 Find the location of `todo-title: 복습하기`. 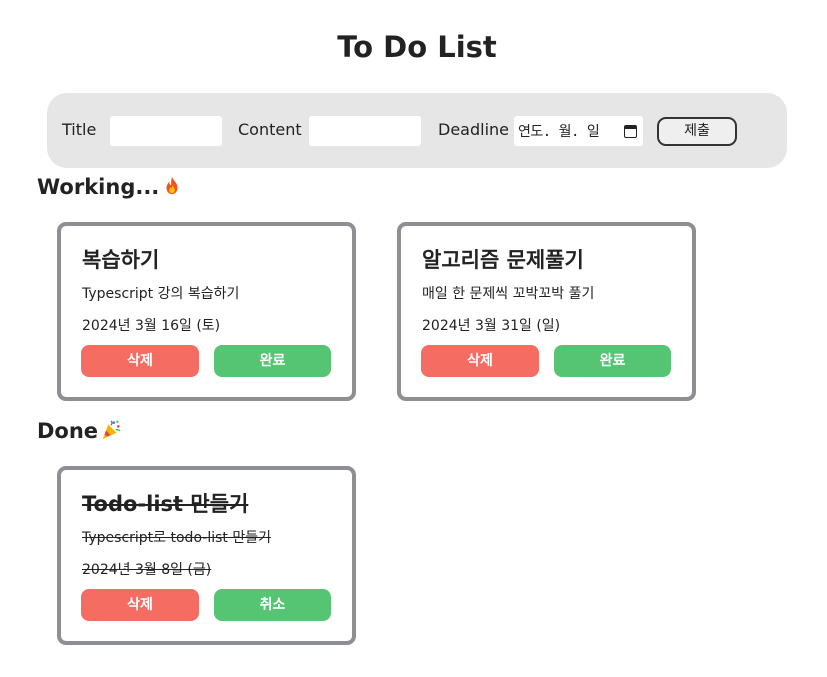

todo-title: 복습하기 is located at coordinates (121, 260).